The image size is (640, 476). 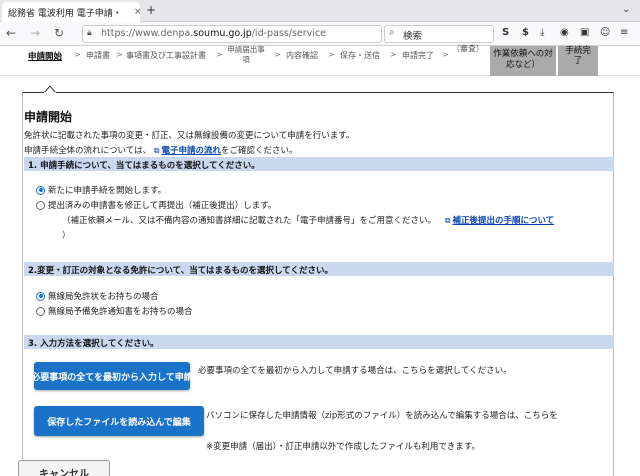 What do you see at coordinates (48, 117) in the screenshot?
I see `page-title: 申請開始` at bounding box center [48, 117].